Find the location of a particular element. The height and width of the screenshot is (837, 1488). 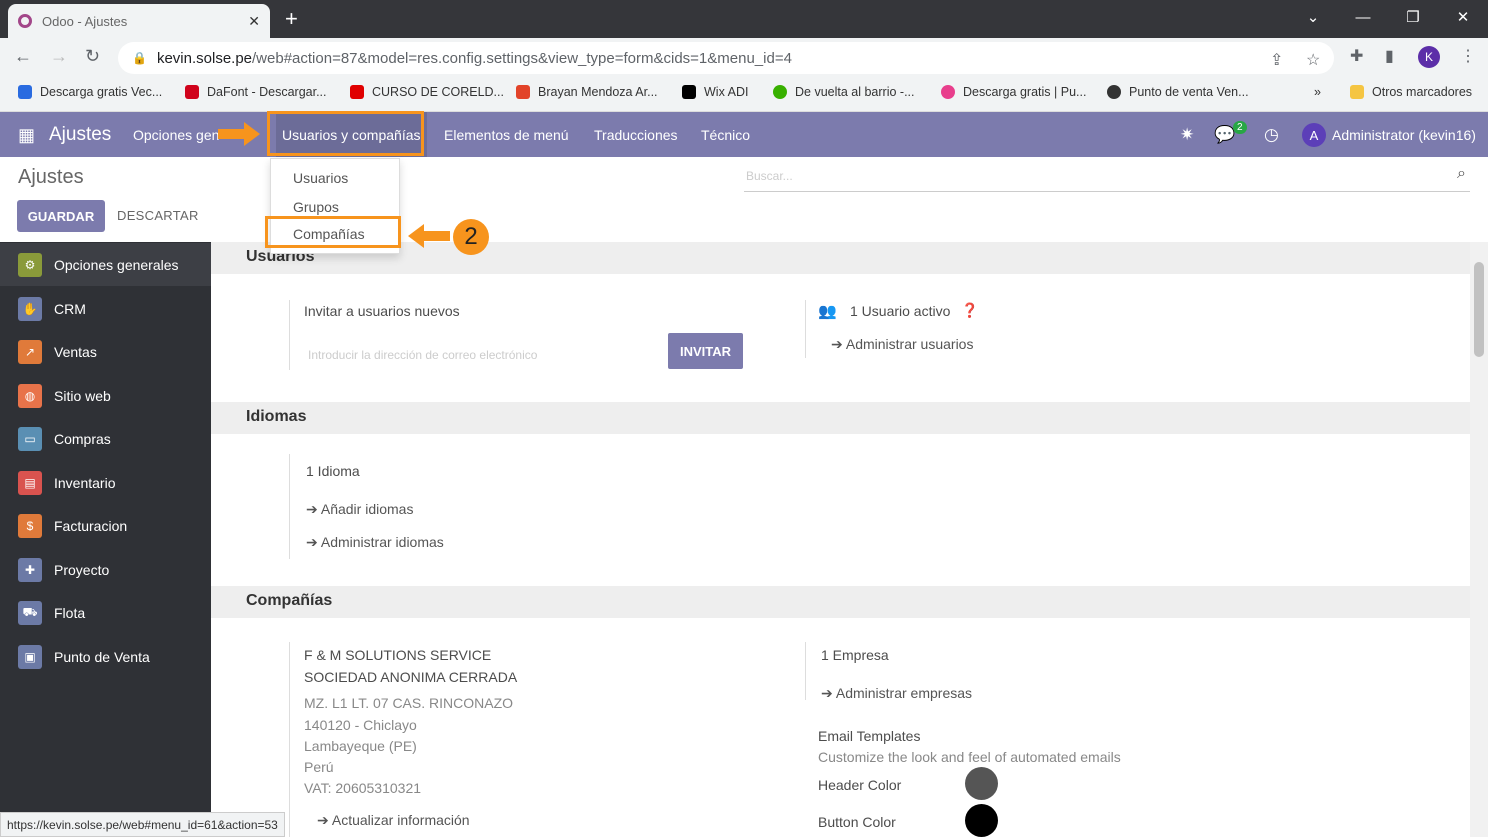

sidebar-item-ventas: ↗ Ventas is located at coordinates (105, 351).